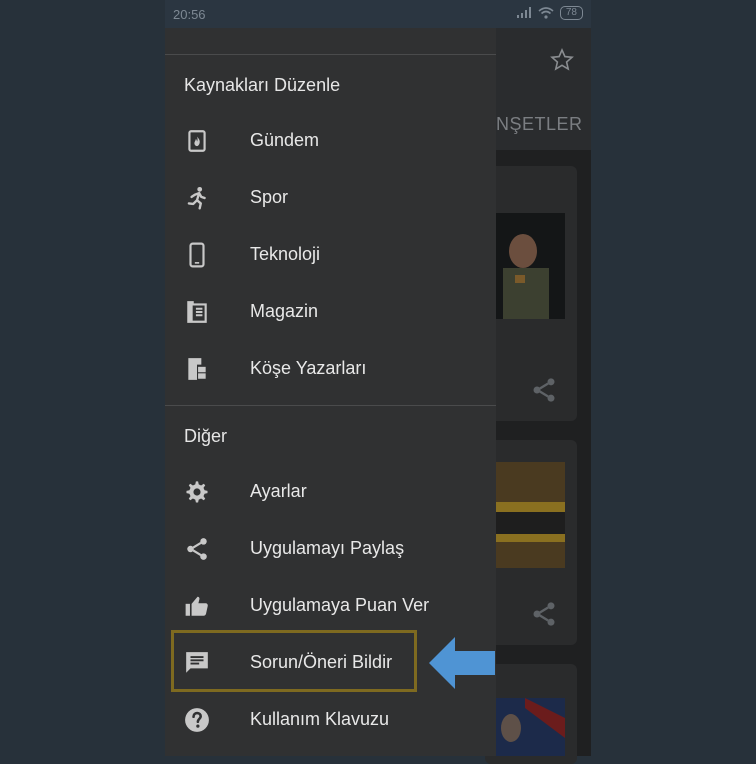 The image size is (756, 764). Describe the element at coordinates (284, 311) in the screenshot. I see `drawer-item-label: Magazin` at that location.